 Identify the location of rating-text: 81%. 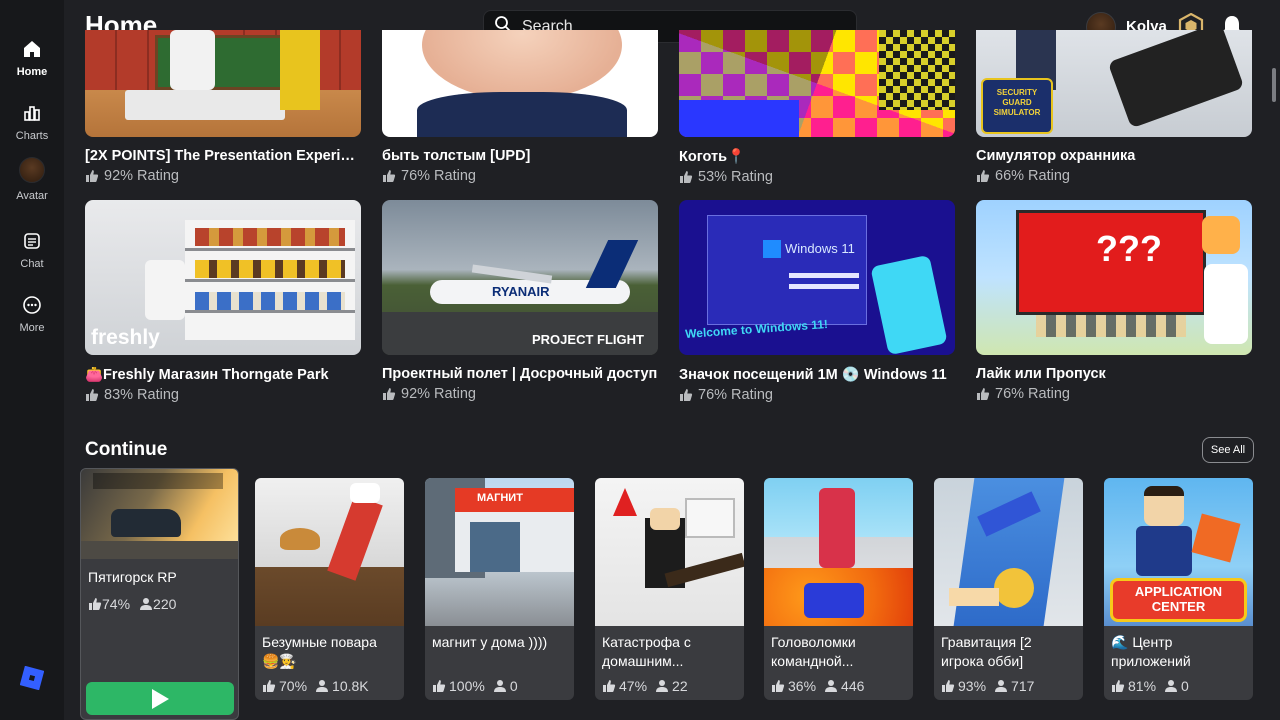
(1142, 686).